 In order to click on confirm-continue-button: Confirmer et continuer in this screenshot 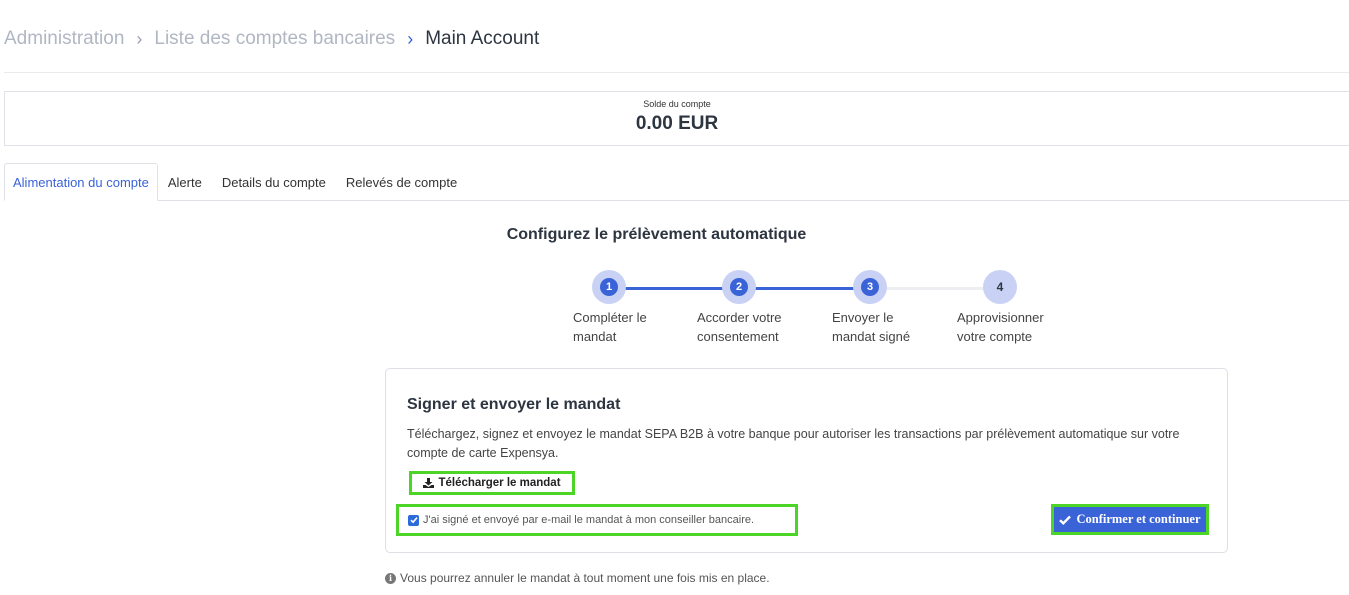, I will do `click(1130, 519)`.